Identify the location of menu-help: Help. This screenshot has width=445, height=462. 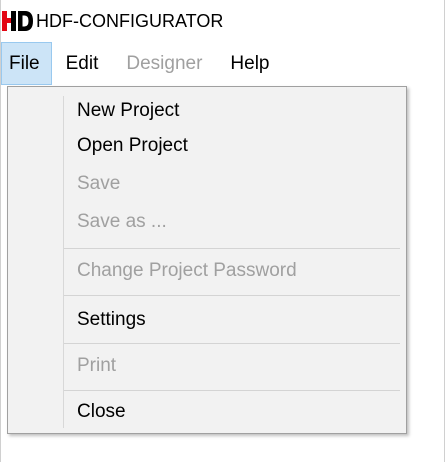
(249, 63).